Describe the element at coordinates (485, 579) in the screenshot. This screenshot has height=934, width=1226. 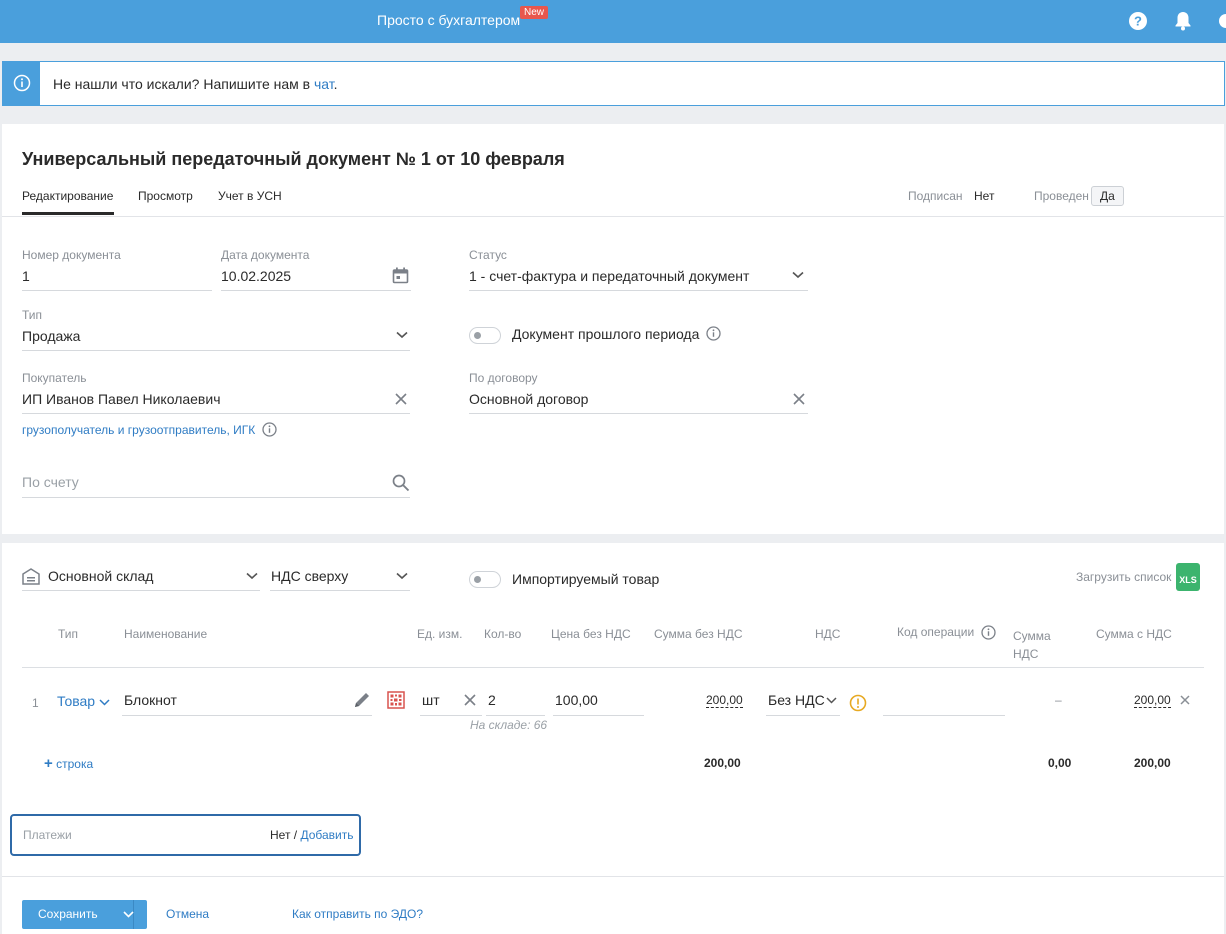
I see `imported-toggle` at that location.